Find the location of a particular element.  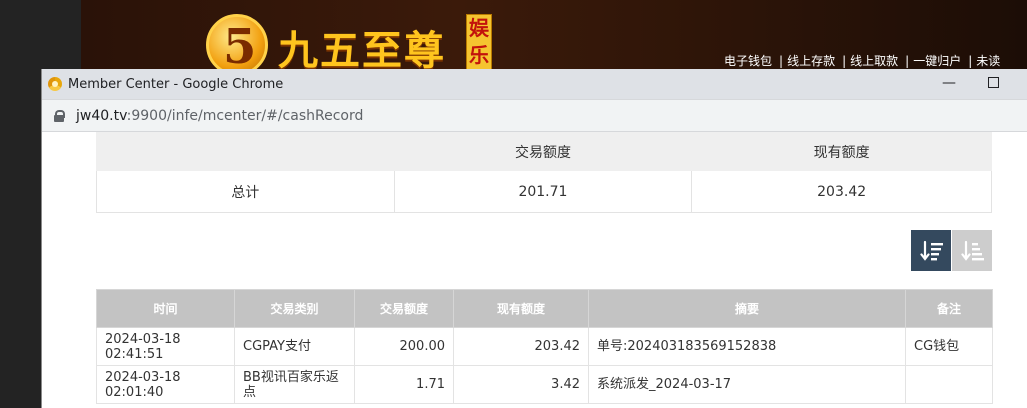

records-header-type: 交易类别 is located at coordinates (294, 308).